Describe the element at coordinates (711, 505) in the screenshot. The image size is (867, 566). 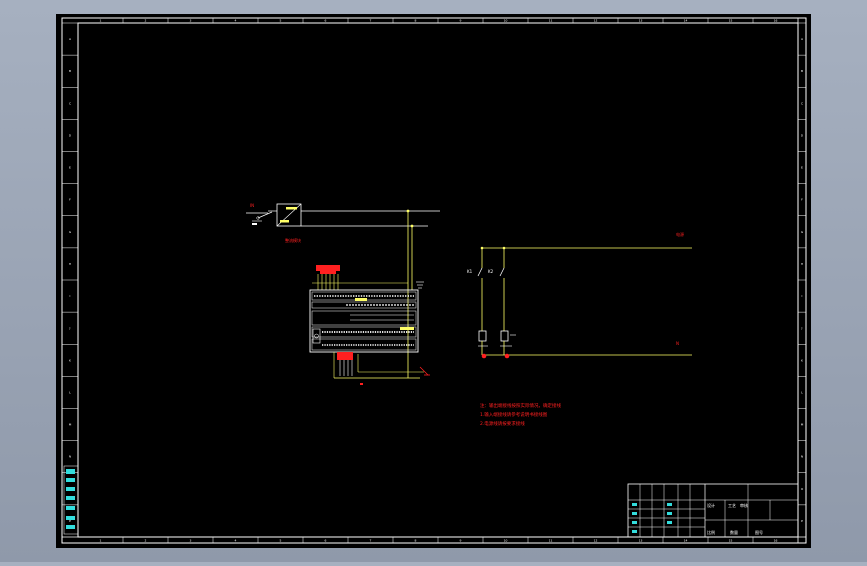
I see `title-cell-1: 设计` at that location.